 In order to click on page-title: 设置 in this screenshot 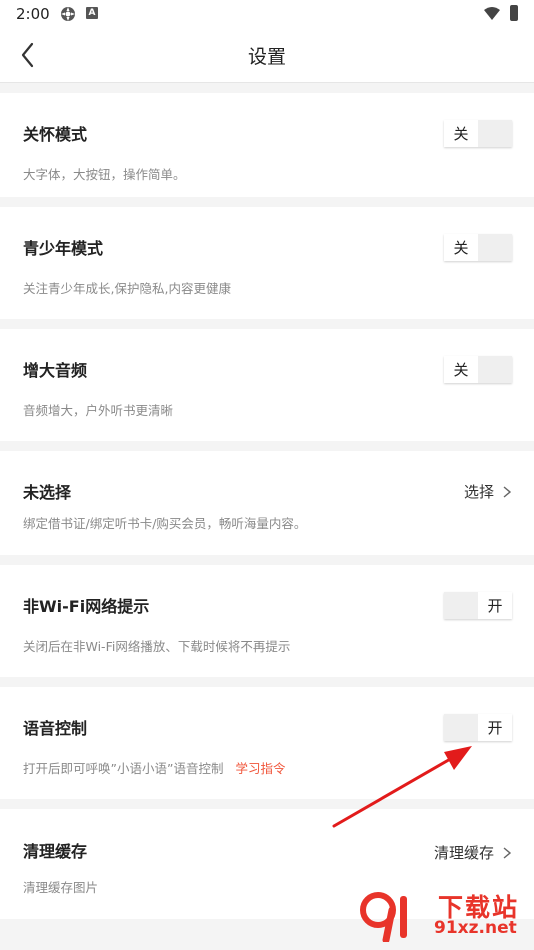, I will do `click(266, 57)`.